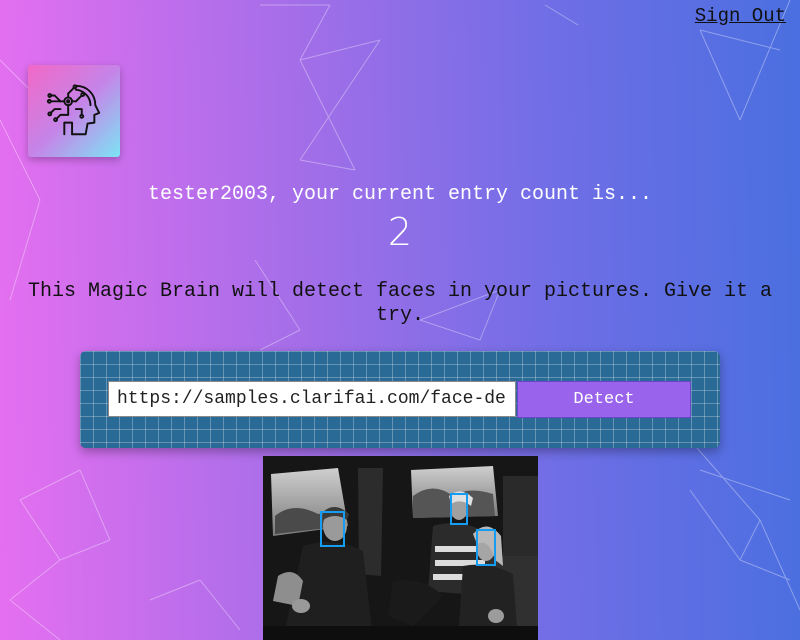  I want to click on logo, so click(74, 111).